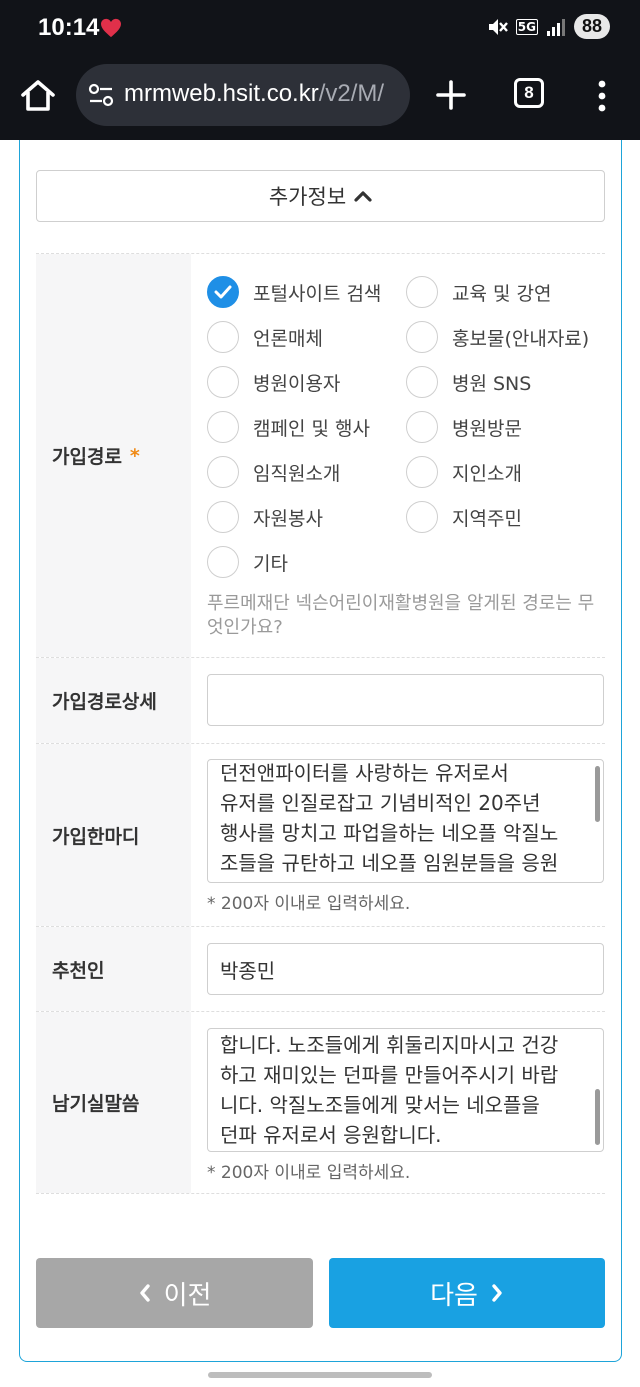 This screenshot has height=1387, width=640. I want to click on radio-label: 병원방문, so click(487, 428).